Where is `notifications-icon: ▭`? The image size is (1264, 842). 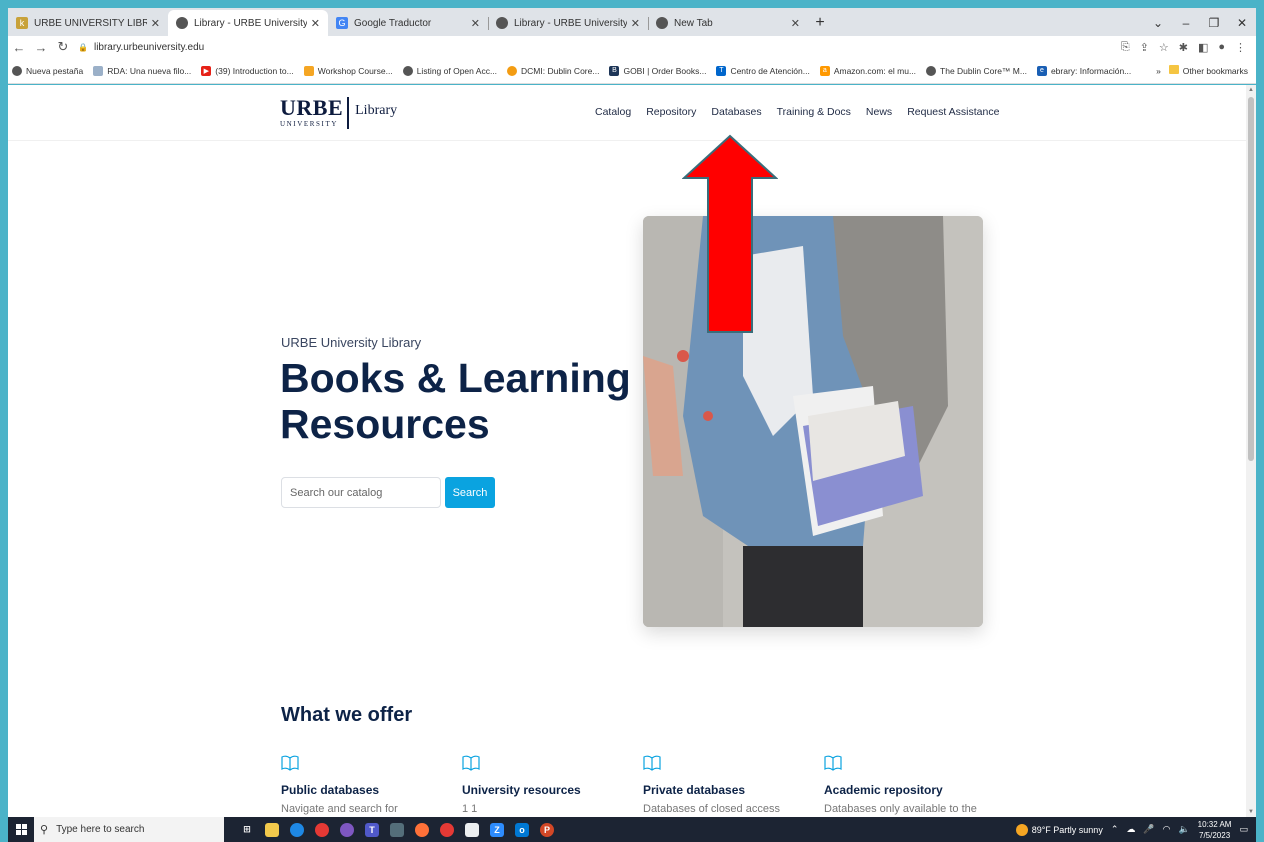
notifications-icon: ▭ is located at coordinates (1243, 829).